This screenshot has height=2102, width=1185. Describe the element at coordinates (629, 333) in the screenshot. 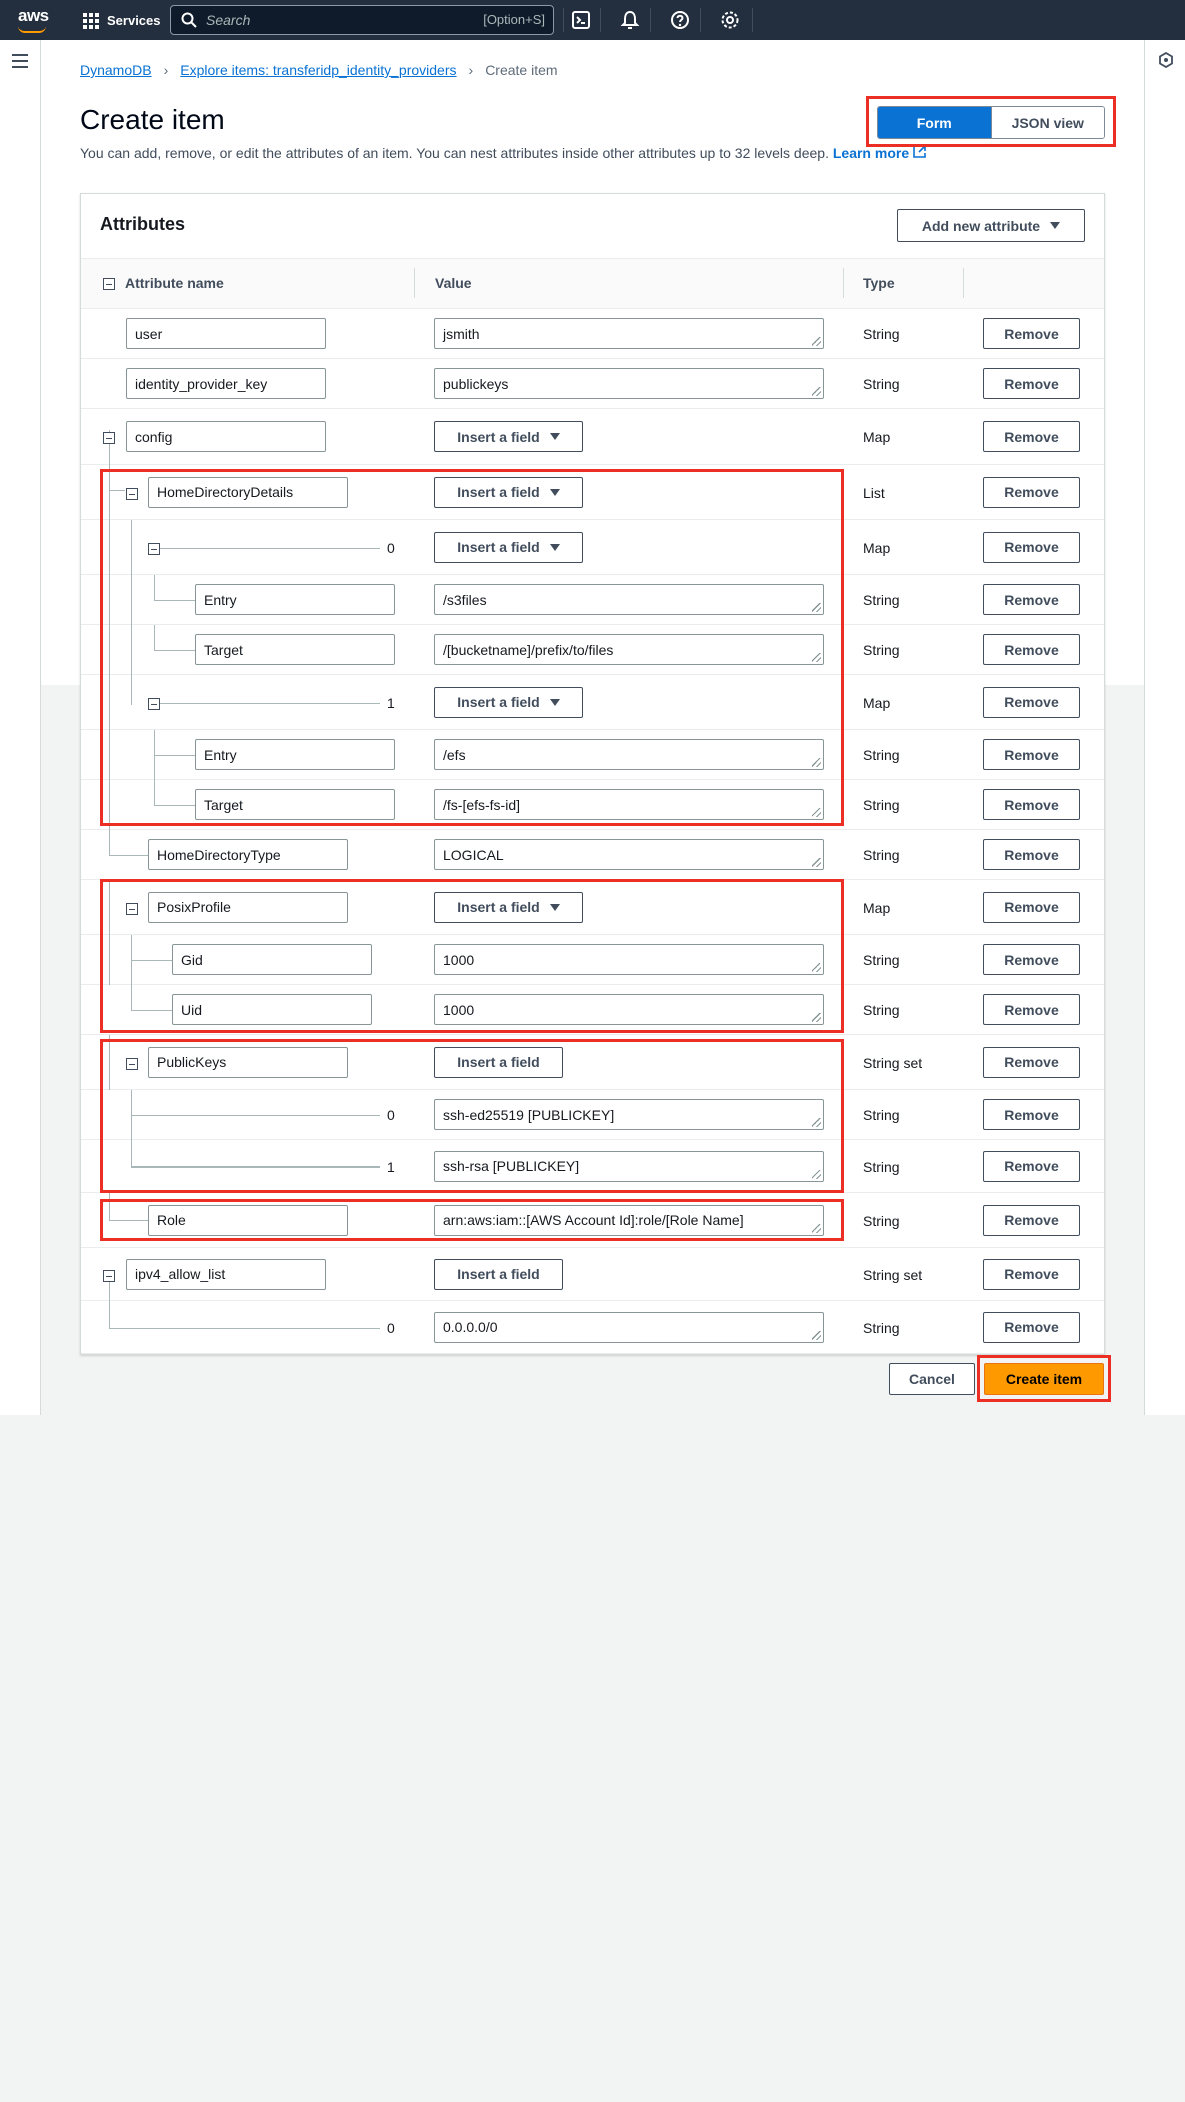

I see `attribute-value-field: jsmith` at that location.